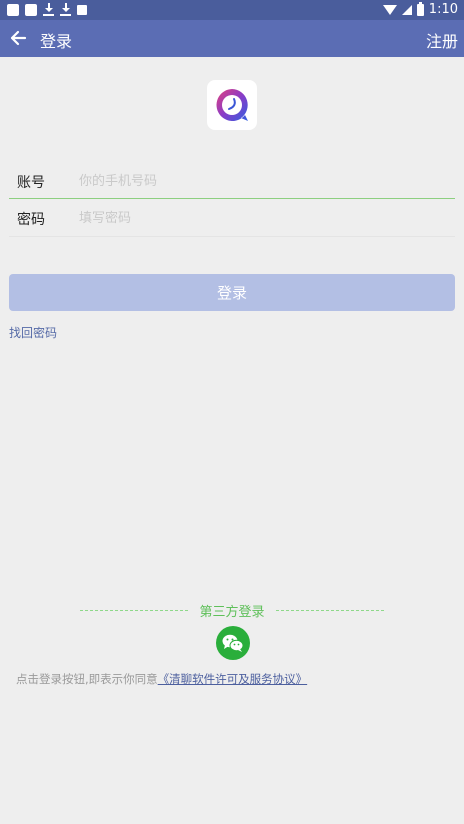  I want to click on wechat-icon, so click(233, 643).